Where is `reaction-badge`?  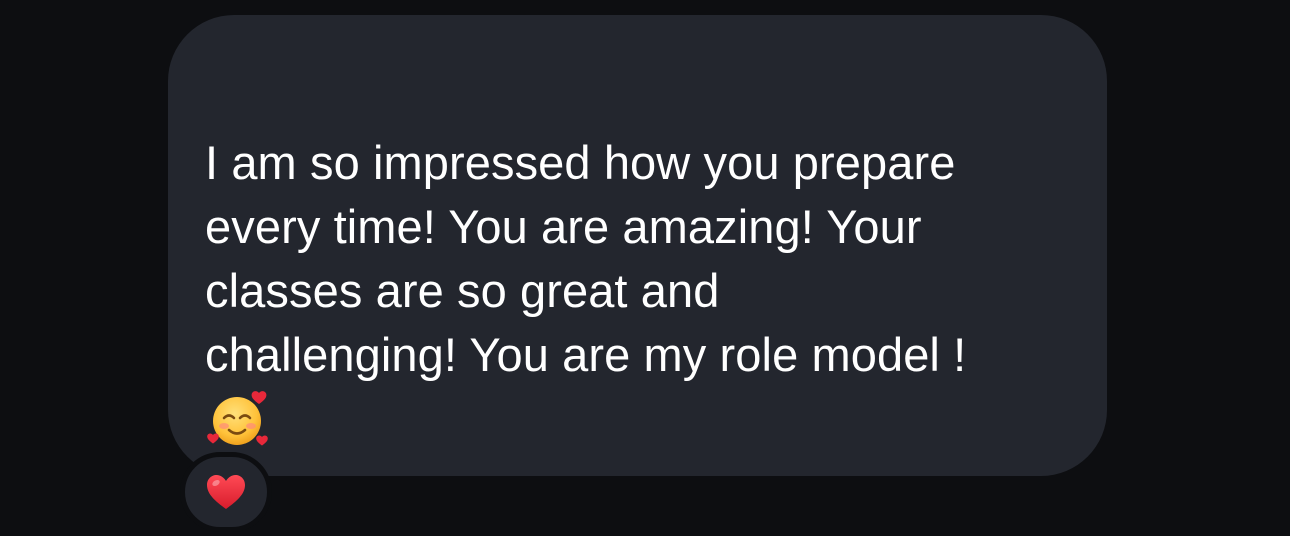 reaction-badge is located at coordinates (226, 492).